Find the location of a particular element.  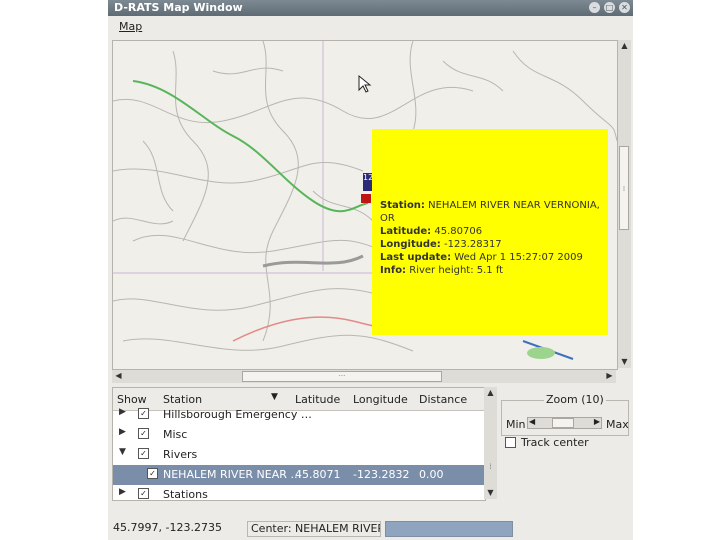

zoom-frame: Zoom (10) Min ◀ ▶ Max is located at coordinates (565, 414).